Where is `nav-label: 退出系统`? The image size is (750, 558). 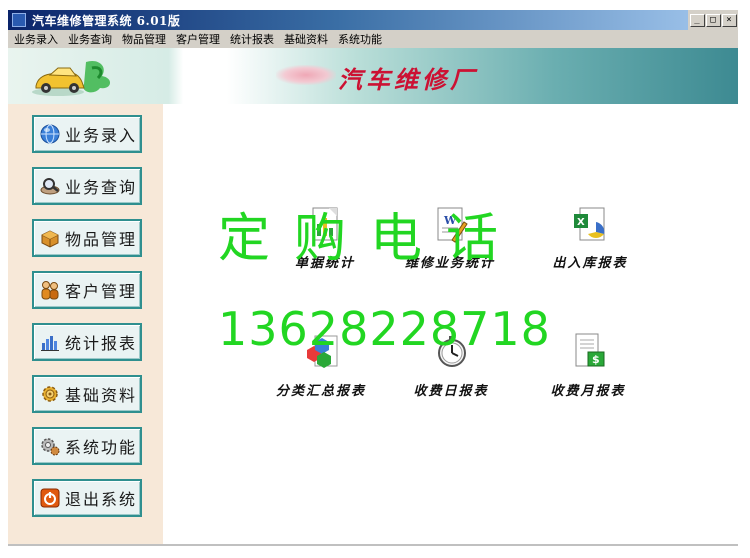 nav-label: 退出系统 is located at coordinates (101, 499).